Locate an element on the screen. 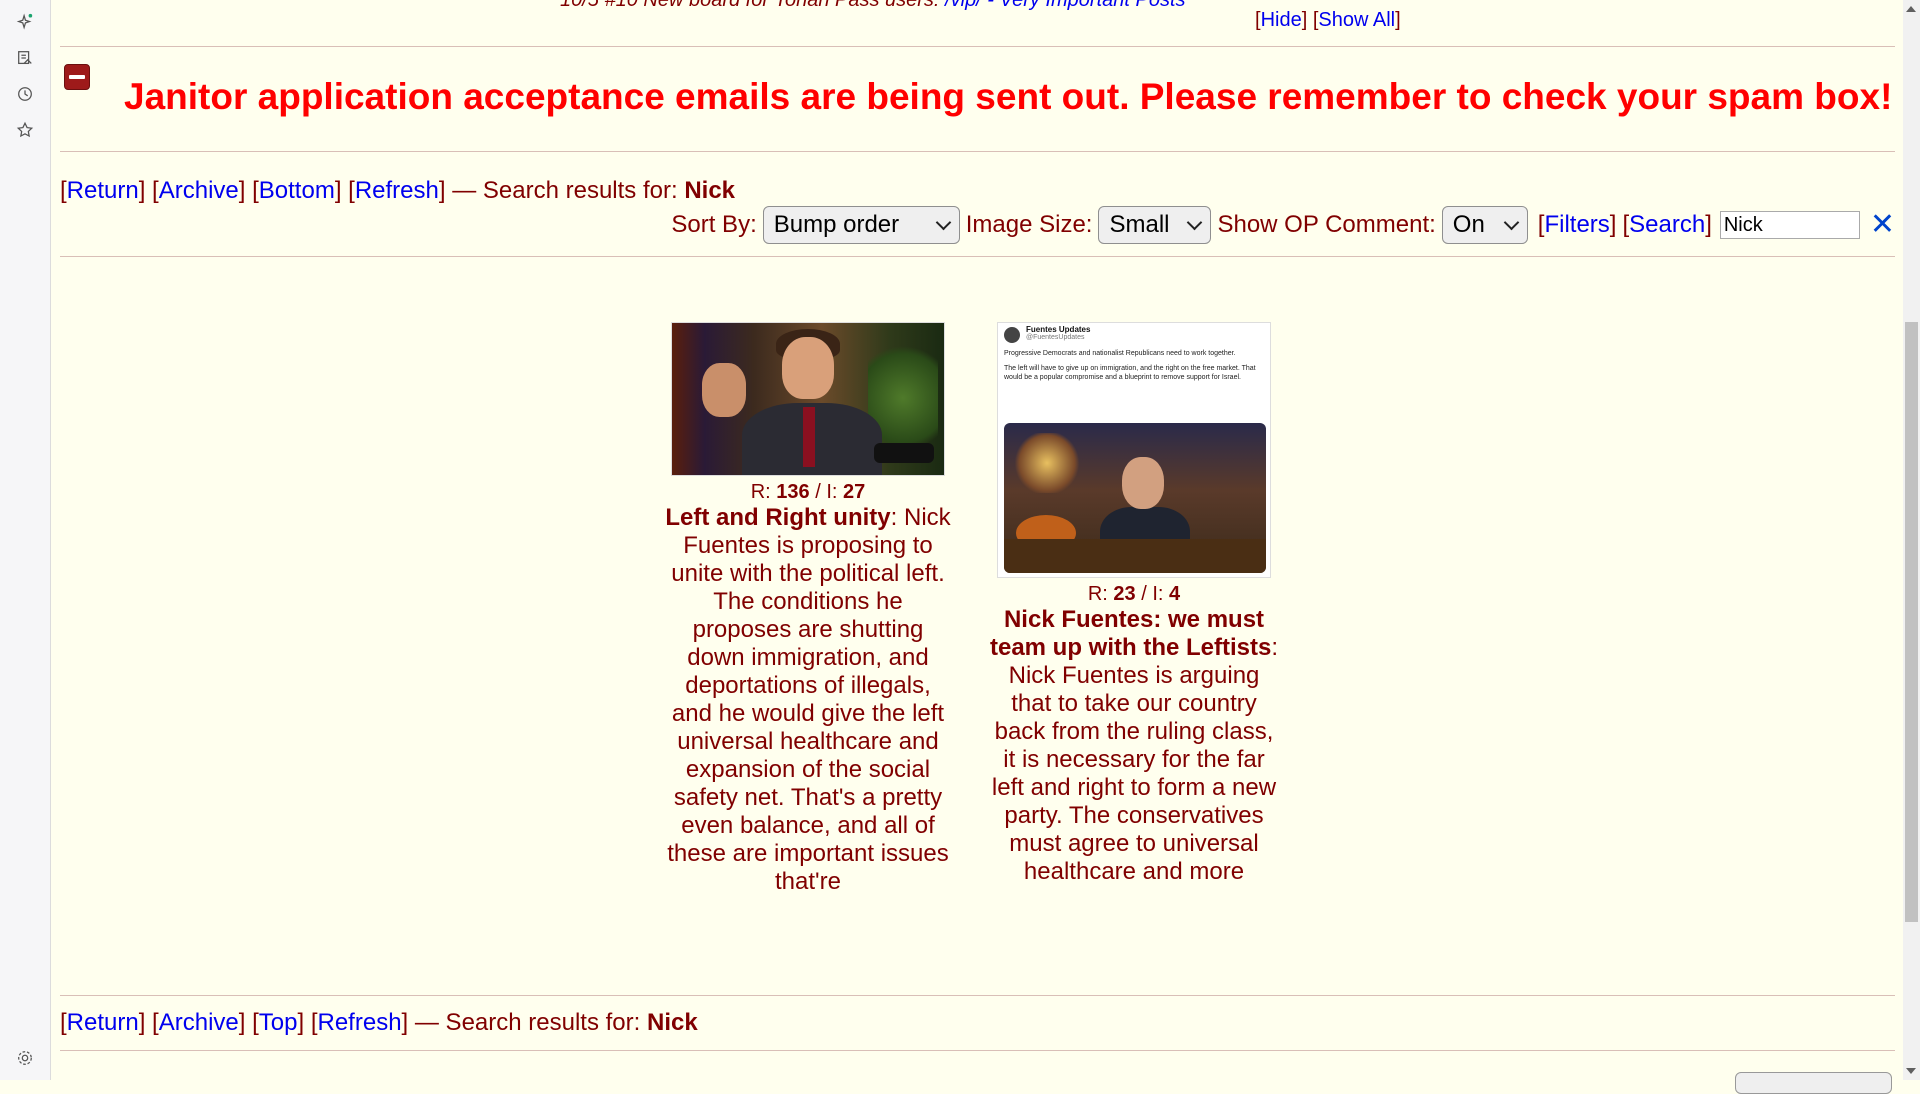  image-count: 4 is located at coordinates (1175, 594).